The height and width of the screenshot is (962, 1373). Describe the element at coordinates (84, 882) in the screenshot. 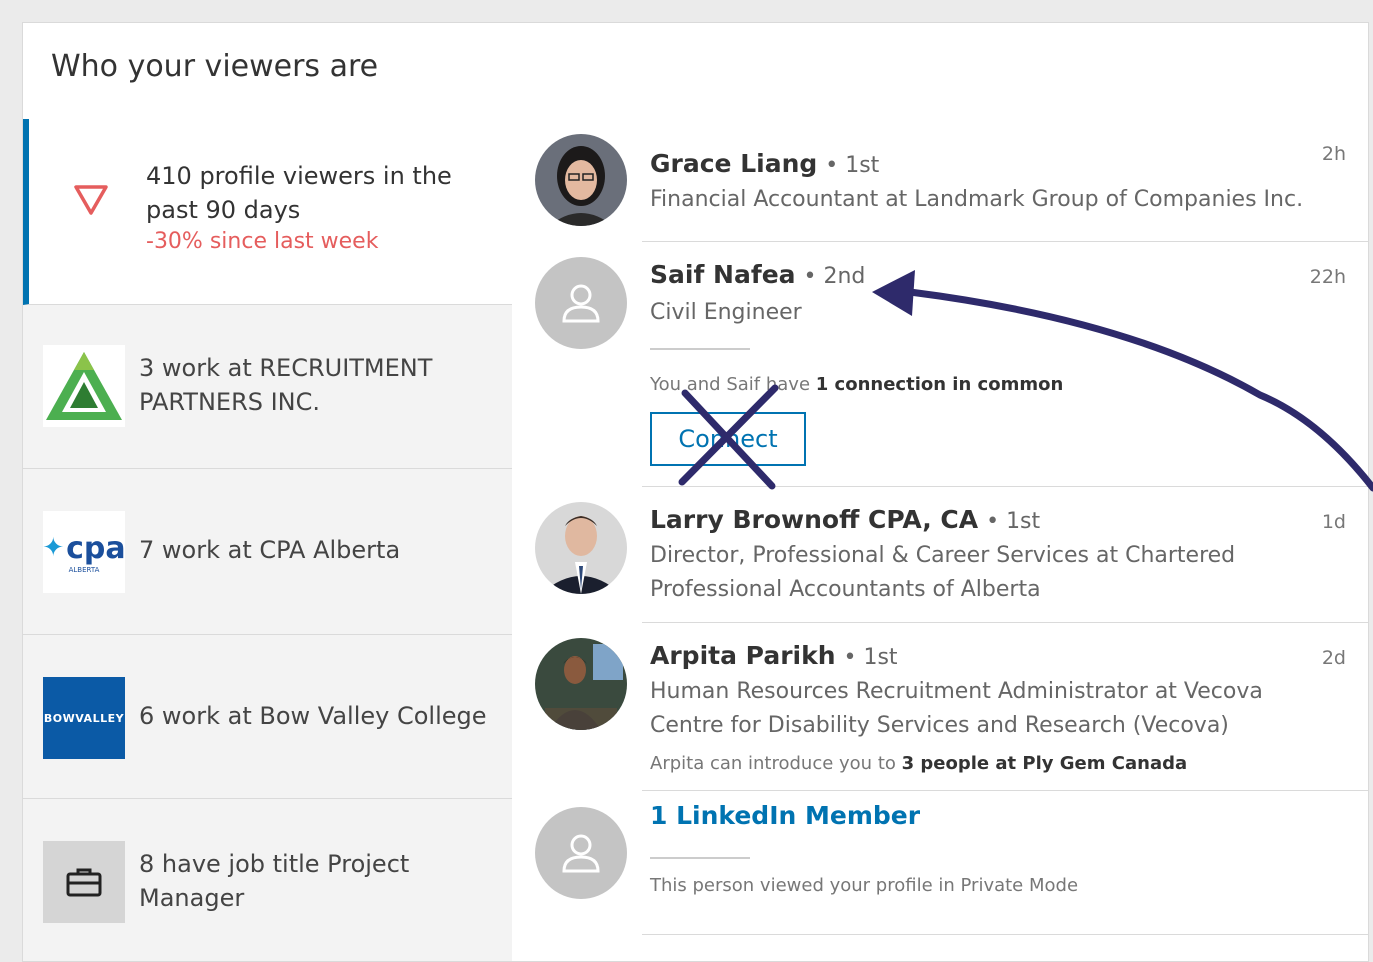

I see `briefcase-icon` at that location.